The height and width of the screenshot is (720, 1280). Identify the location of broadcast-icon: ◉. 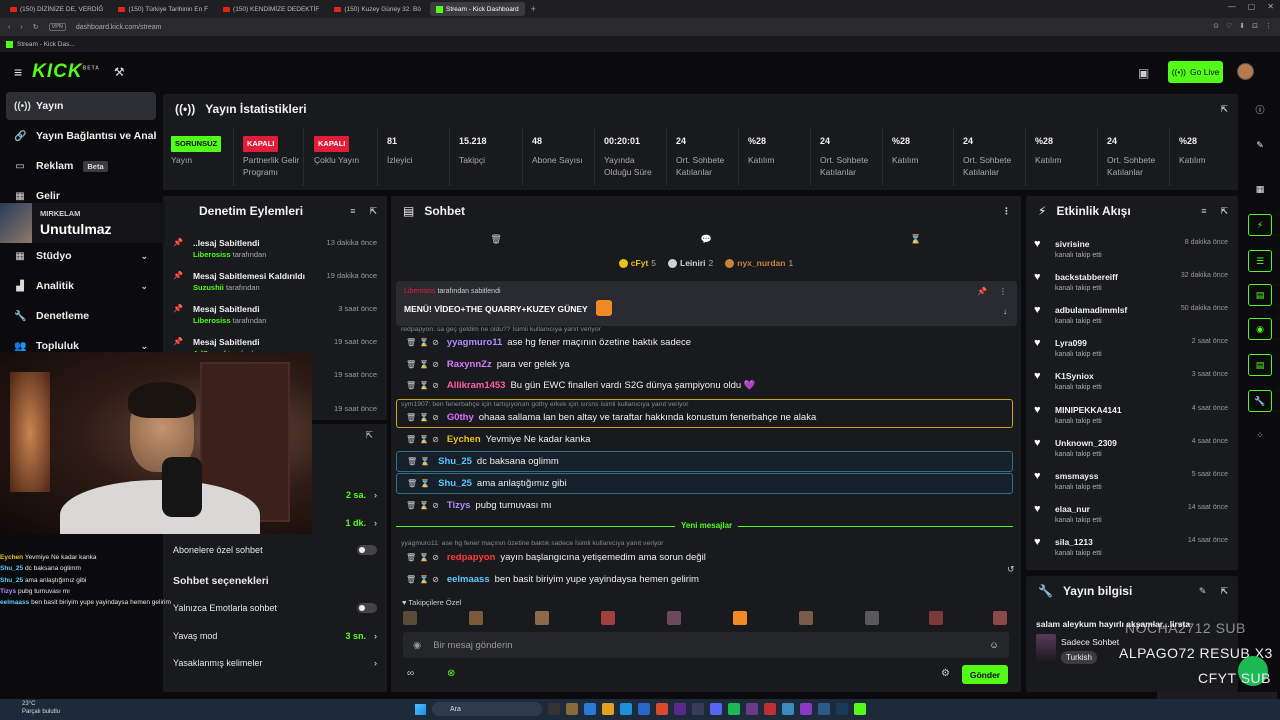
(1260, 329).